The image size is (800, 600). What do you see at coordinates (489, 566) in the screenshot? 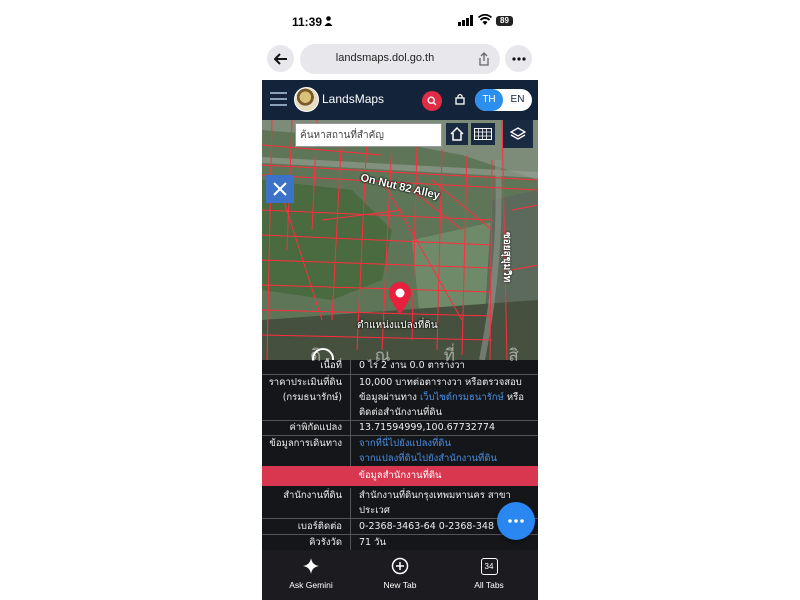
I see `tab-count-icon: 34` at bounding box center [489, 566].